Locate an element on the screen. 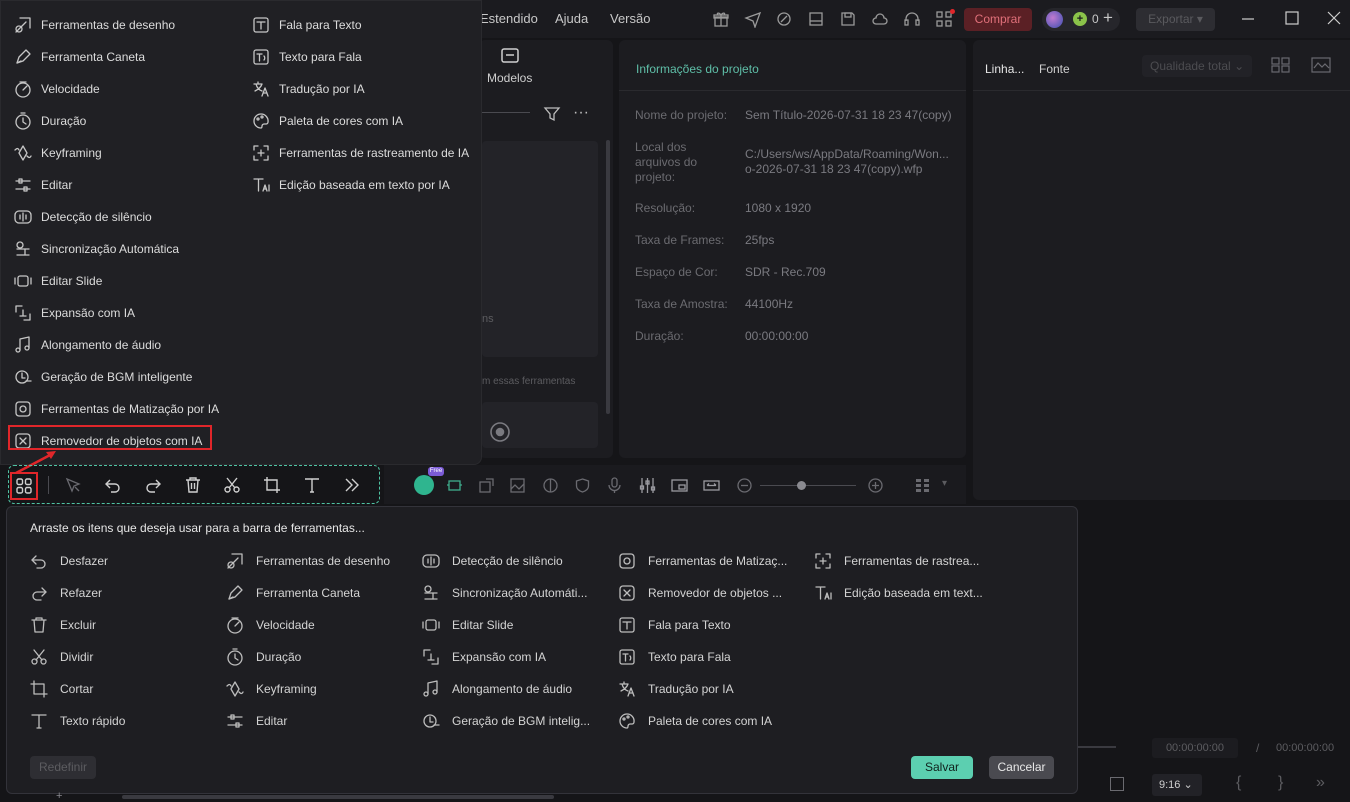  more-icon: ··· is located at coordinates (581, 113).